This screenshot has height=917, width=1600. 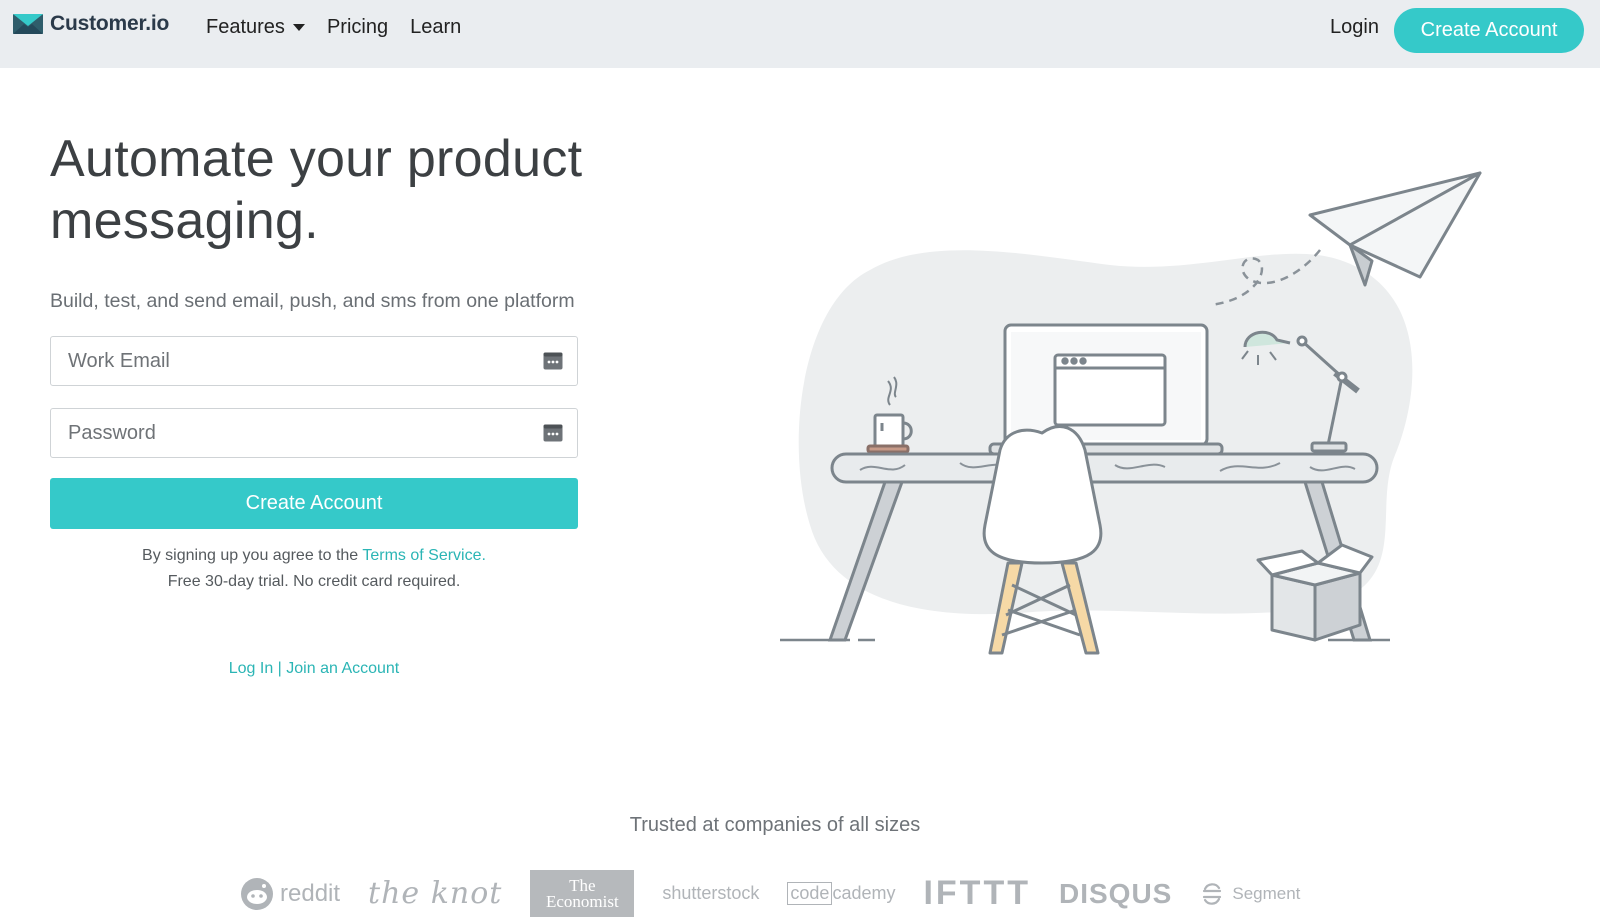 What do you see at coordinates (977, 893) in the screenshot?
I see `ifttt-logo: IFTTT` at bounding box center [977, 893].